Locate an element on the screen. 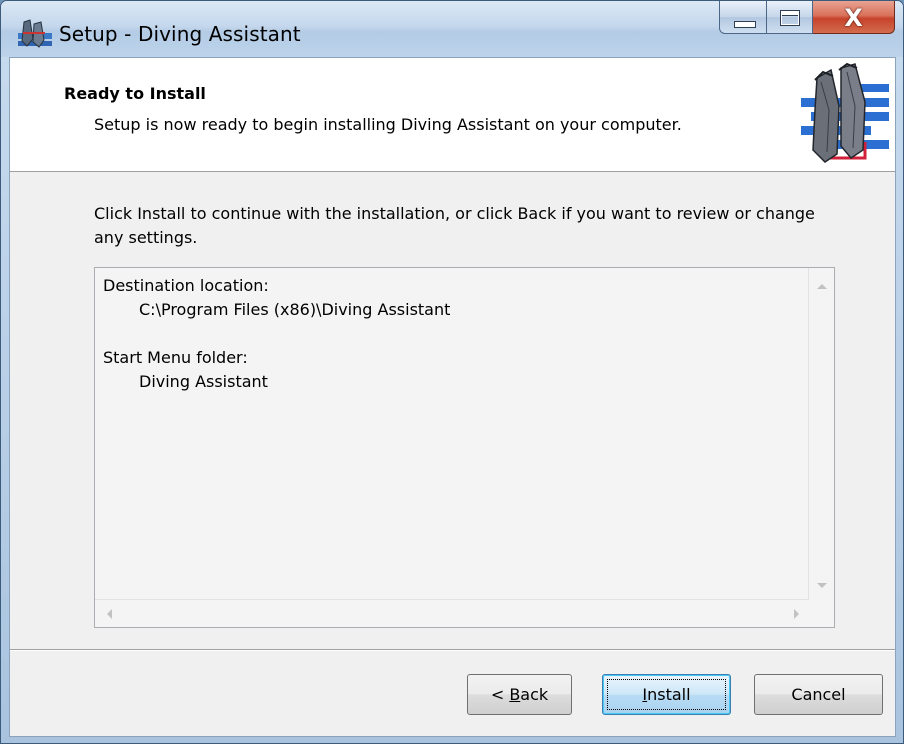 The height and width of the screenshot is (744, 904). back-prefix: < is located at coordinates (500, 694).